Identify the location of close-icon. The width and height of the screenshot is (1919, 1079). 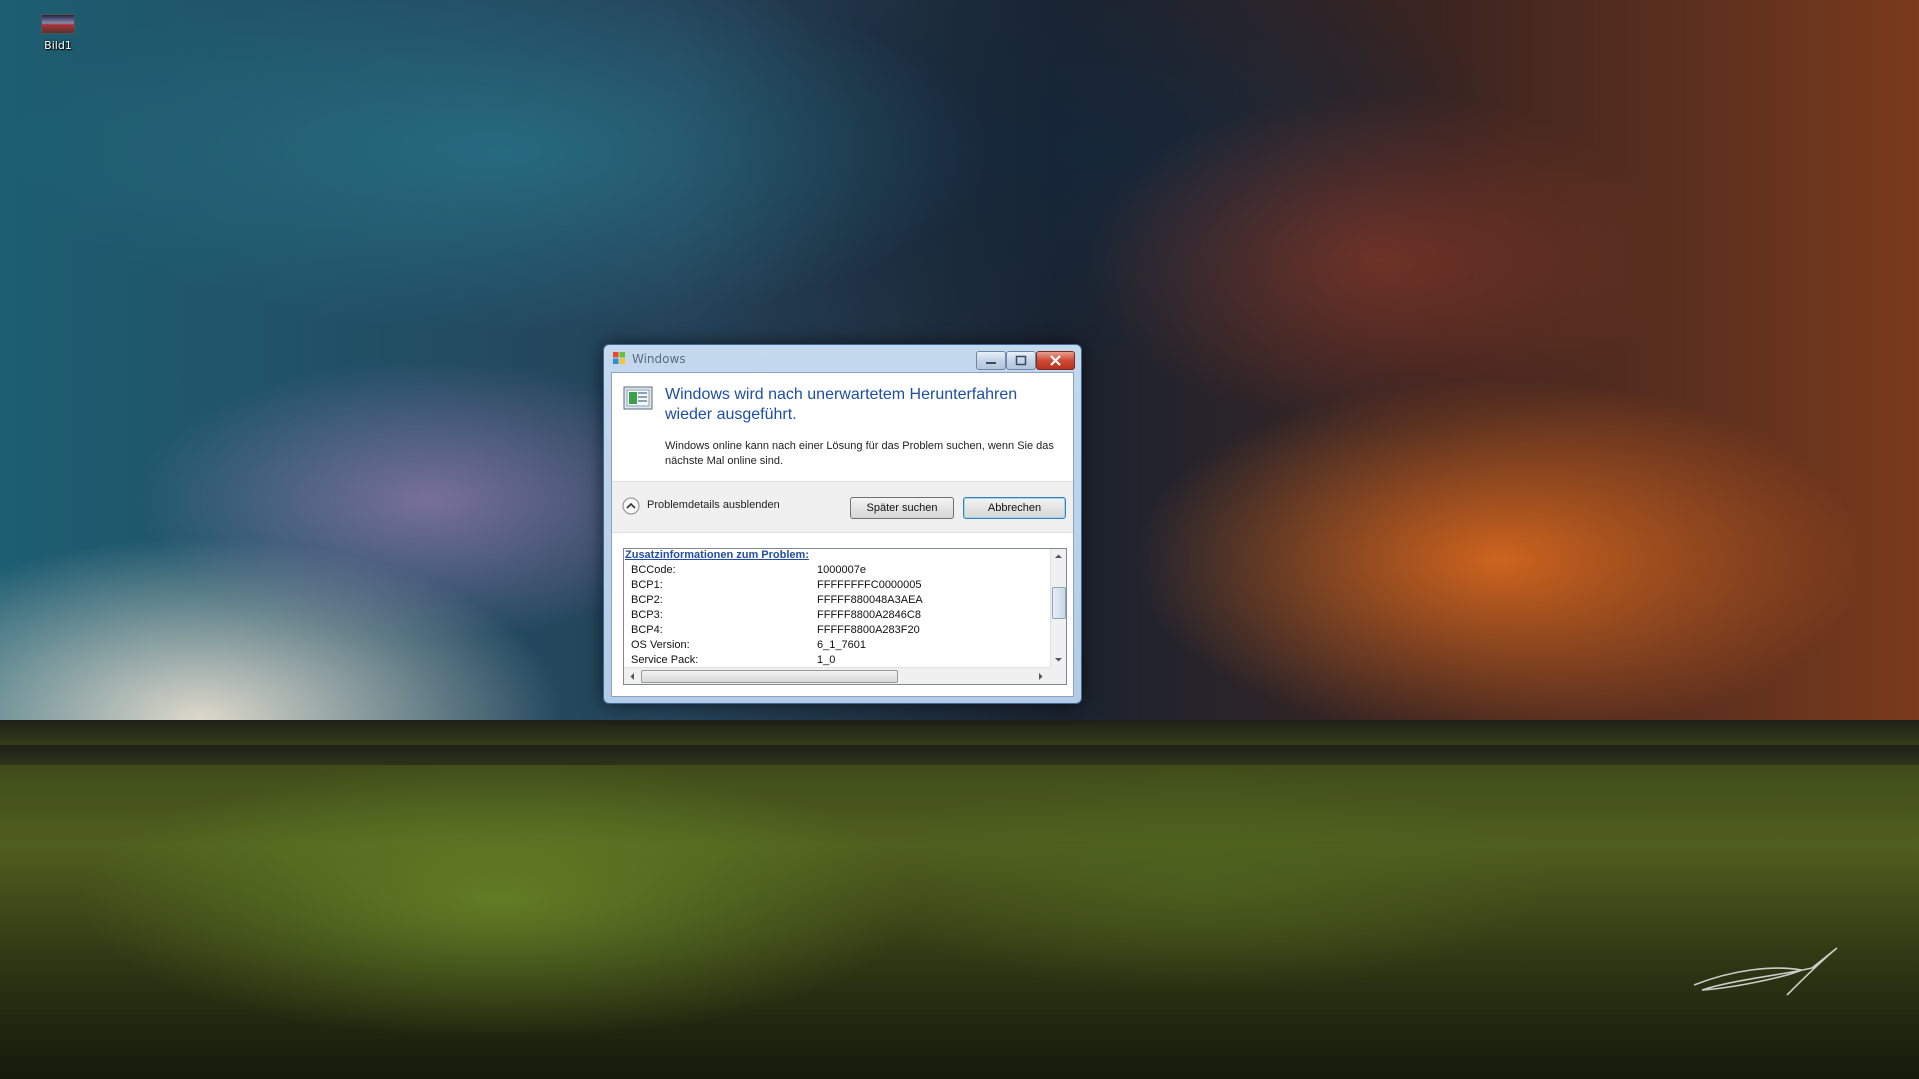
(1055, 360).